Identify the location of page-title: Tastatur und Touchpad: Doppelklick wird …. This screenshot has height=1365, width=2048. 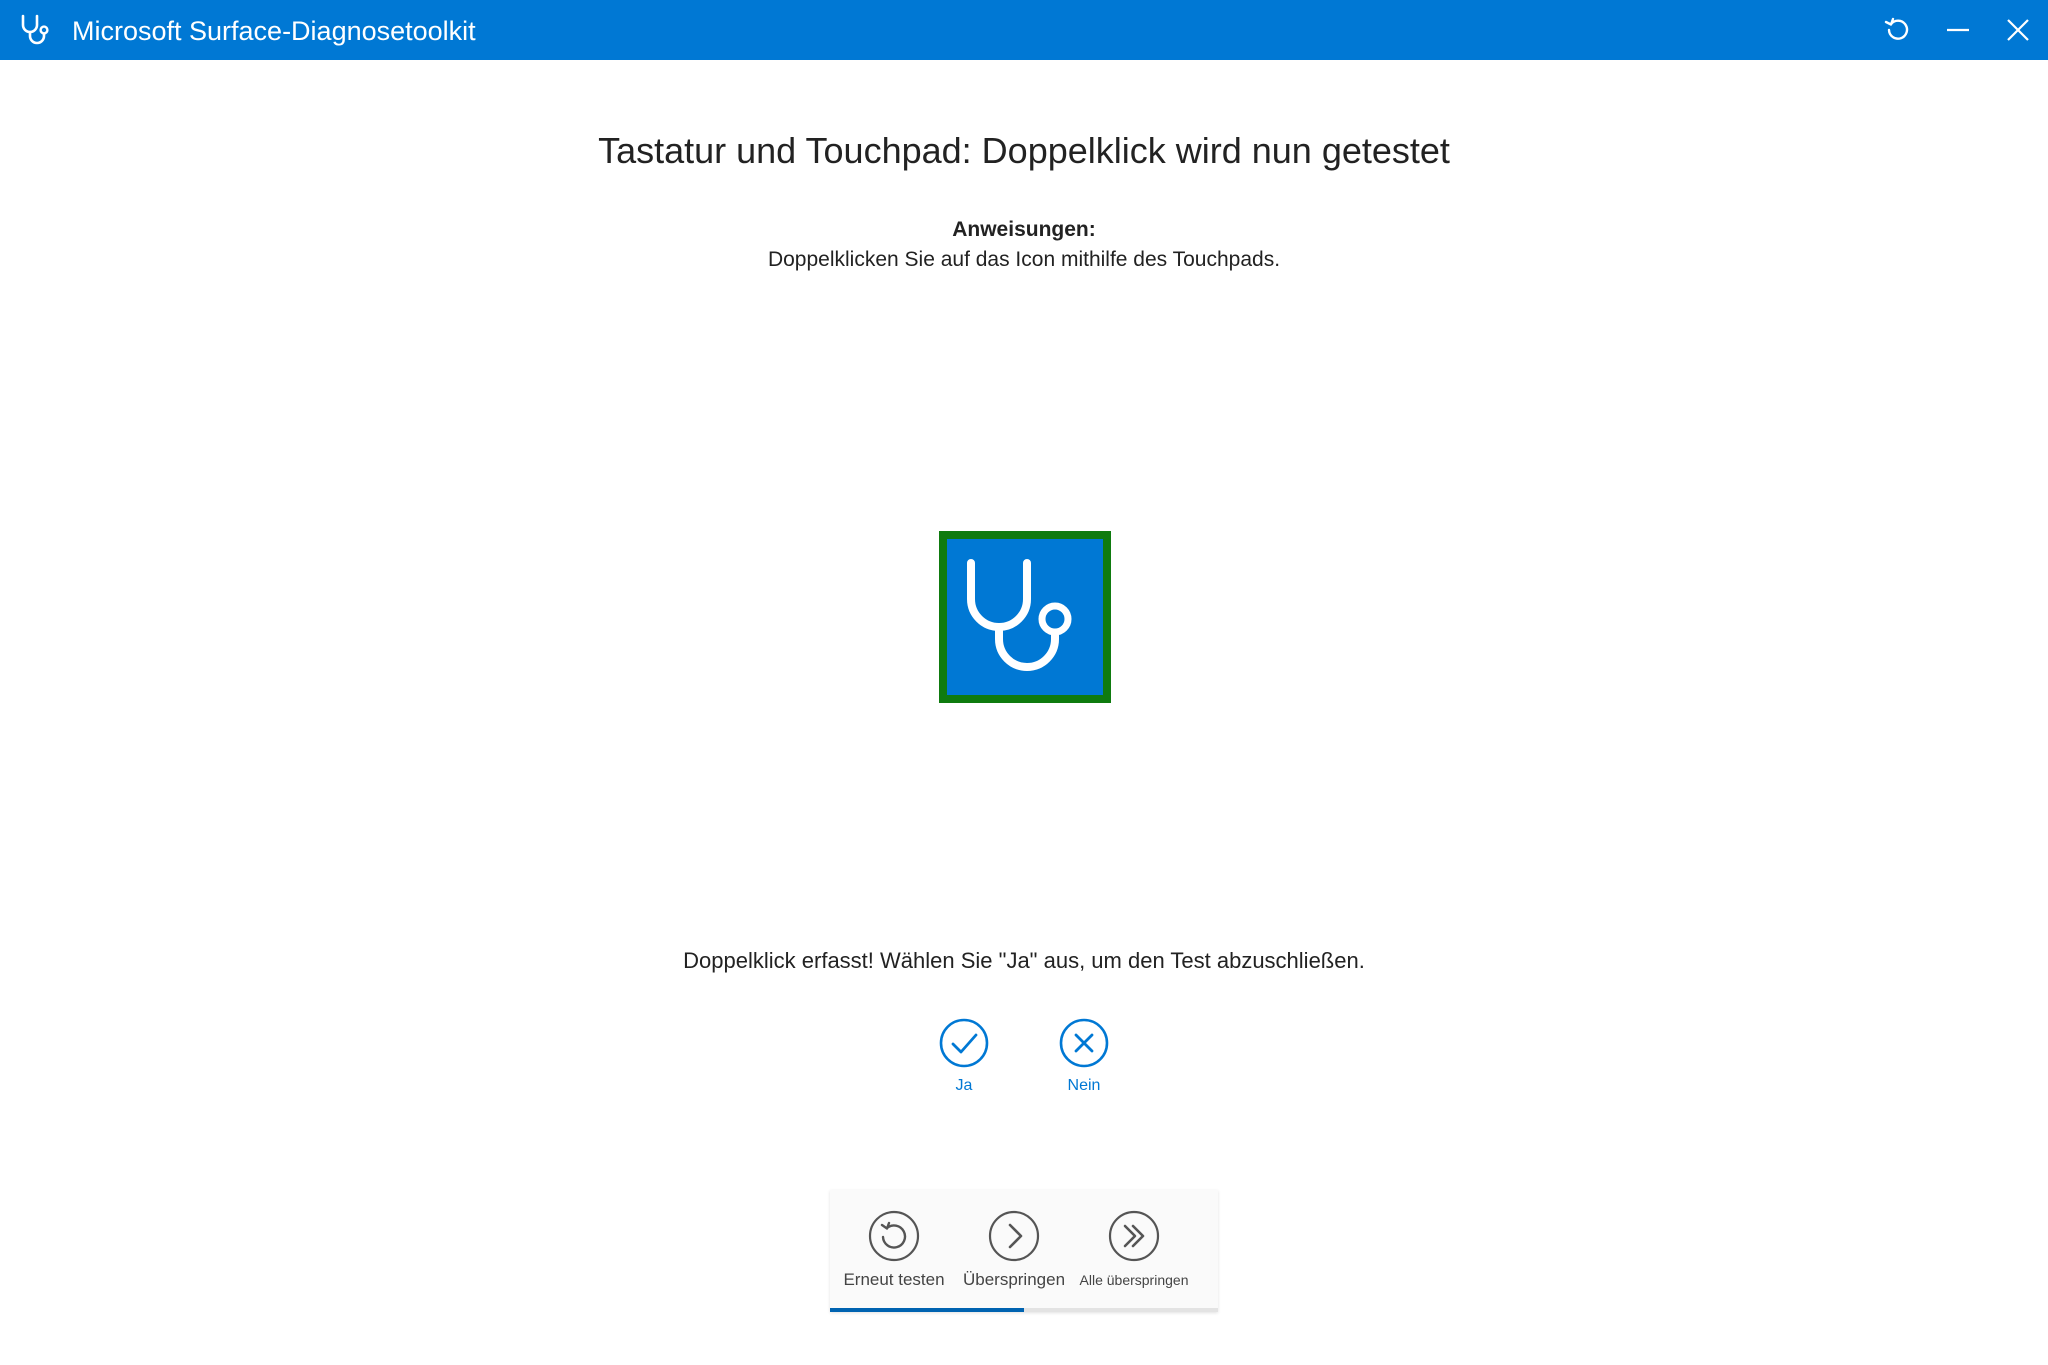
(1024, 150).